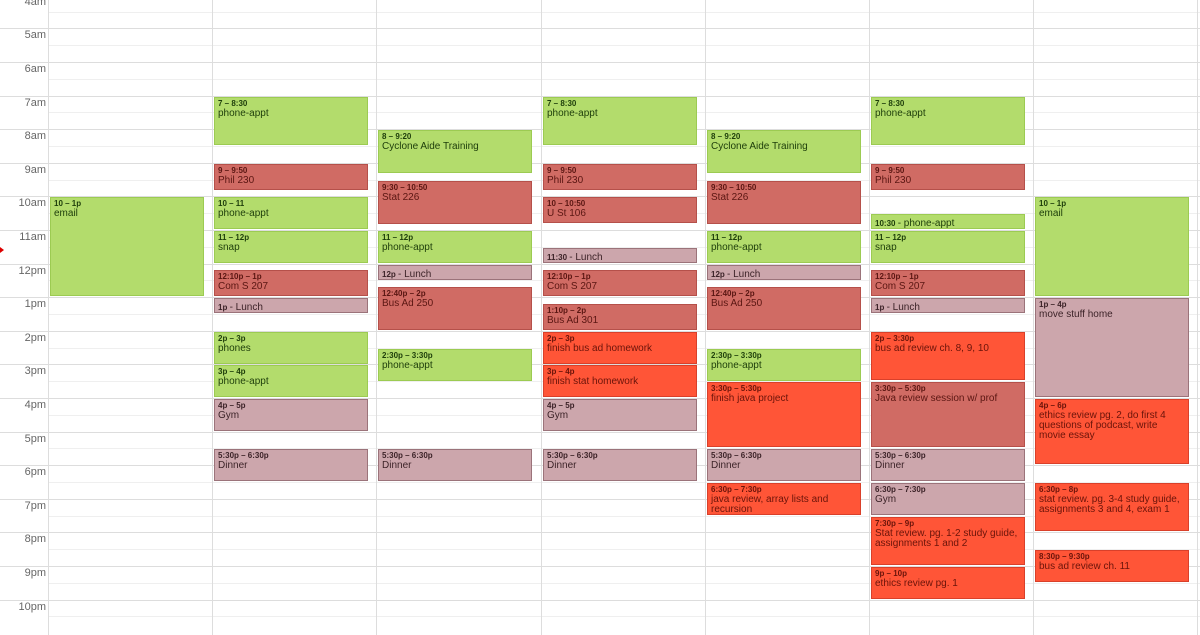 The width and height of the screenshot is (1200, 635). What do you see at coordinates (1112, 347) in the screenshot?
I see `calendar-event: 1p – 4p move stuff home` at bounding box center [1112, 347].